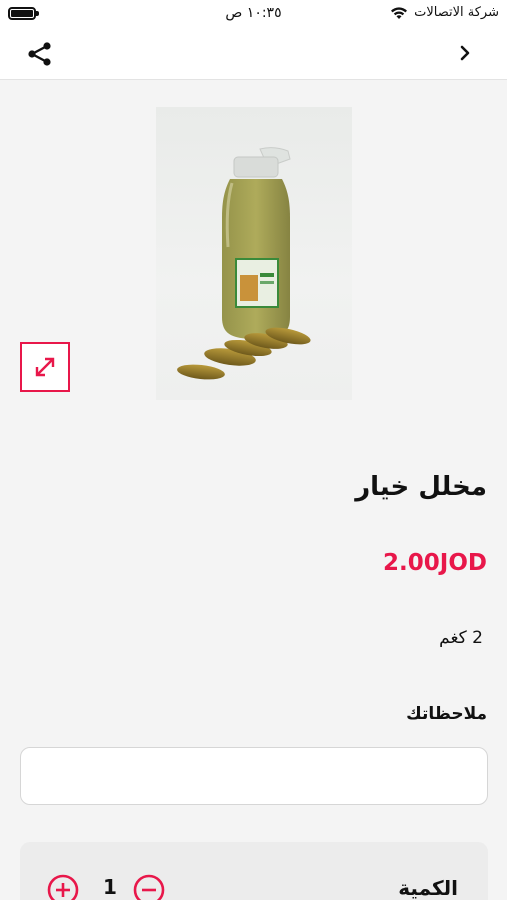  I want to click on wifi-icon, so click(399, 12).